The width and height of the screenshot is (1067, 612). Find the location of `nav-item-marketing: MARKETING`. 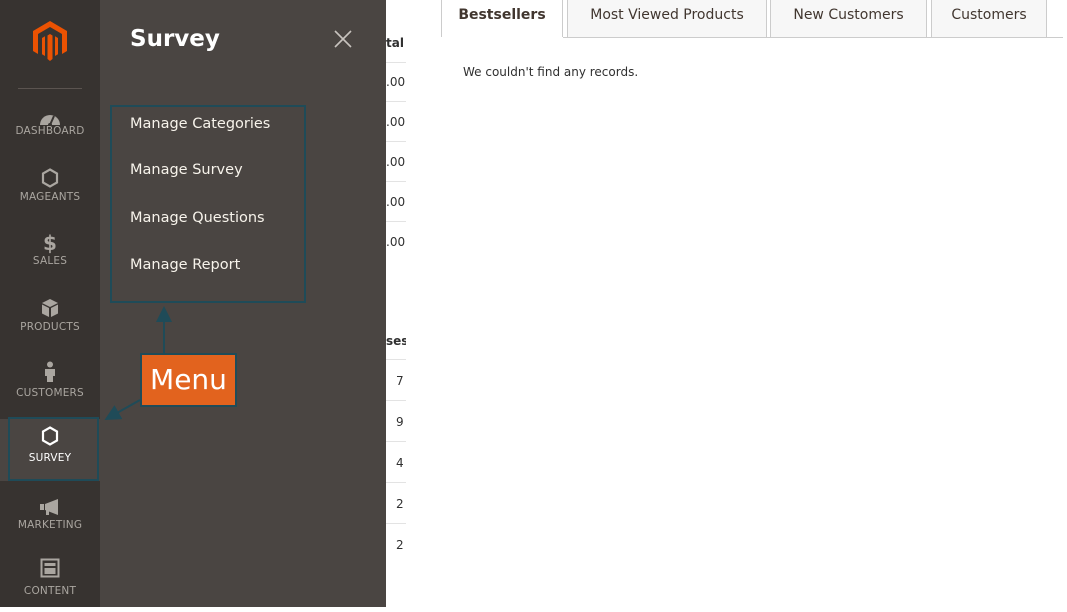

nav-item-marketing: MARKETING is located at coordinates (50, 519).